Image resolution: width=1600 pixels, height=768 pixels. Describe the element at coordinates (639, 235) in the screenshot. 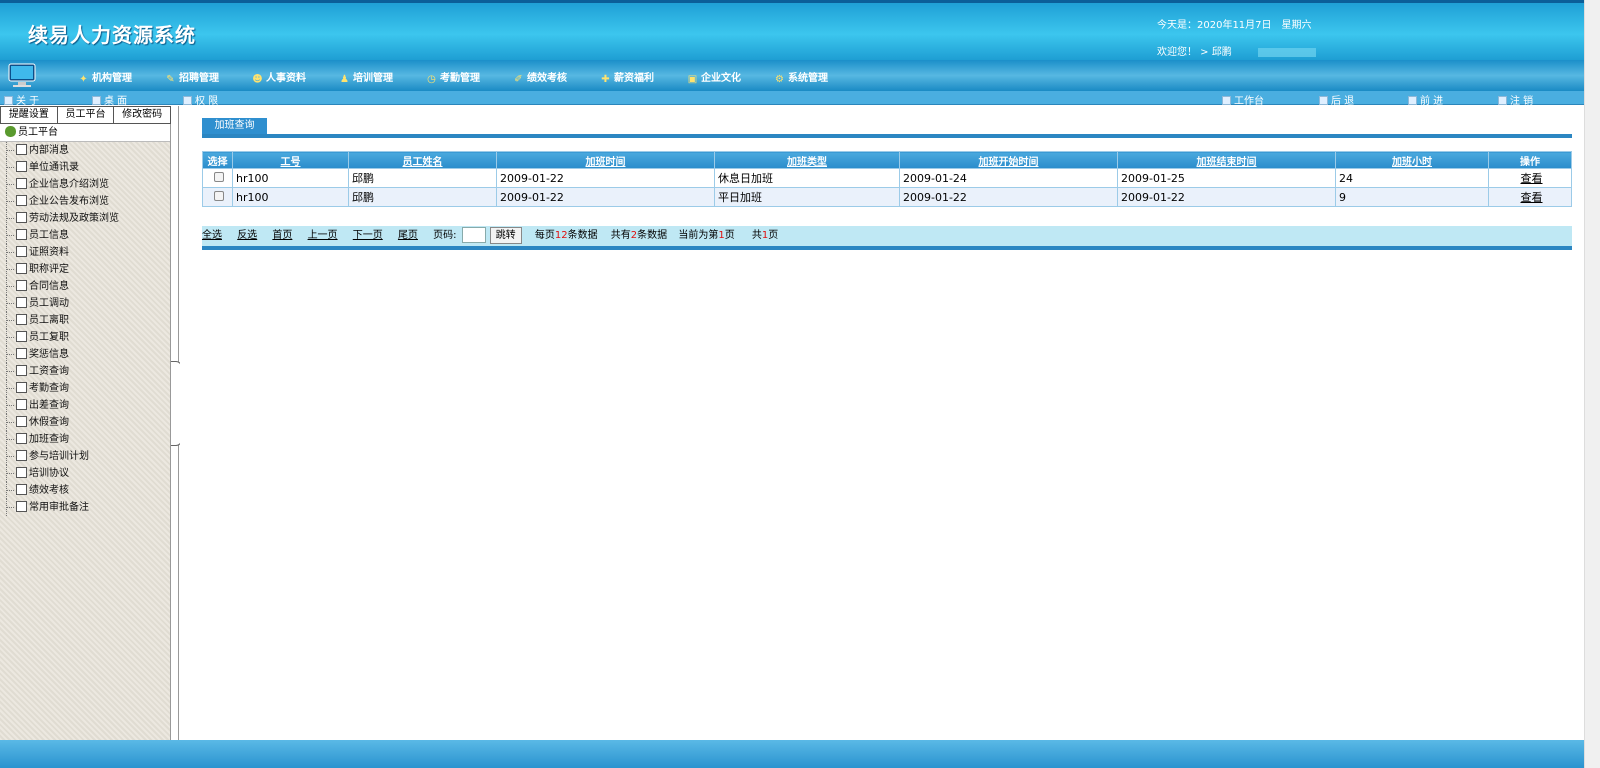

I see `total-info: 共有2条数据` at that location.